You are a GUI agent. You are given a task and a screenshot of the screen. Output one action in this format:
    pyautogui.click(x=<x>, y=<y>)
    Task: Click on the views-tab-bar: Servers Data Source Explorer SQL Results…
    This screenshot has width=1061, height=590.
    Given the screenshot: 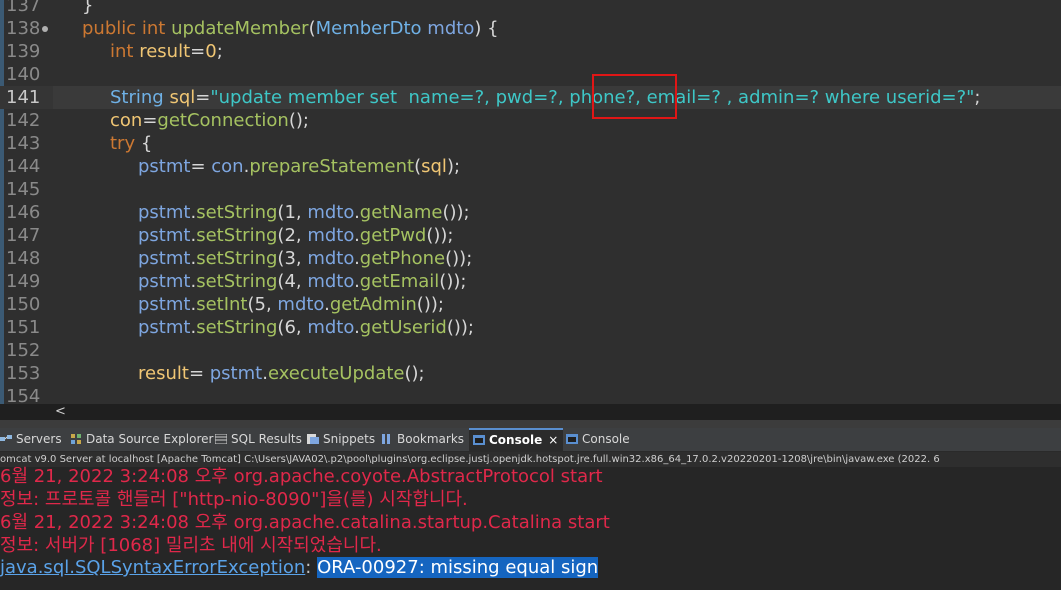 What is the action you would take?
    pyautogui.click(x=530, y=440)
    